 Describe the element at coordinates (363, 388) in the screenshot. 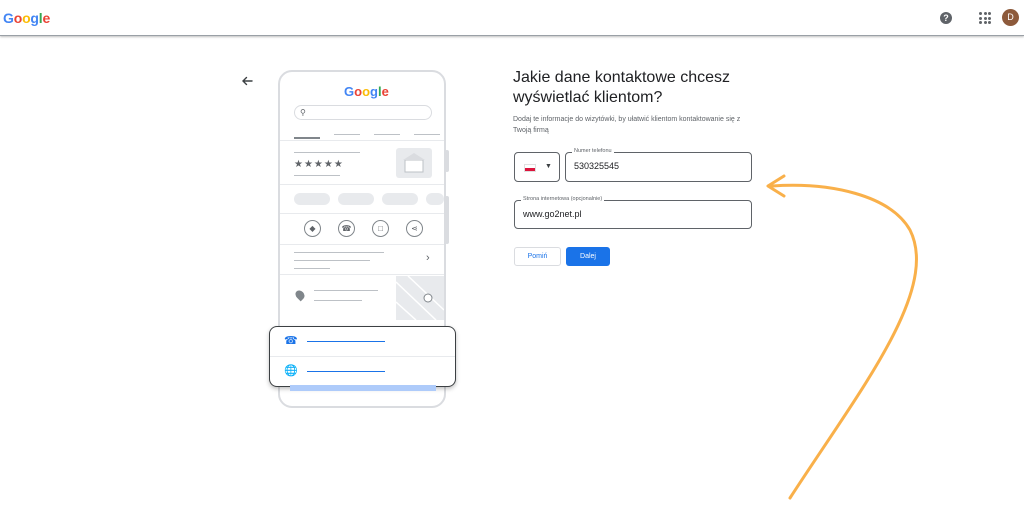

I see `phone-bottom-highlight` at that location.